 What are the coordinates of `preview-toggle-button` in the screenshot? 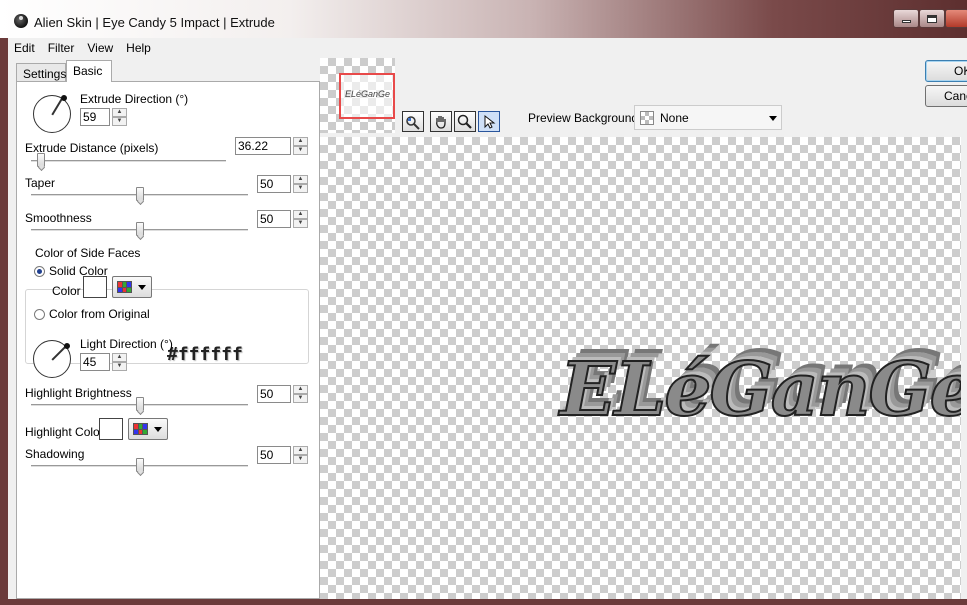 It's located at (413, 121).